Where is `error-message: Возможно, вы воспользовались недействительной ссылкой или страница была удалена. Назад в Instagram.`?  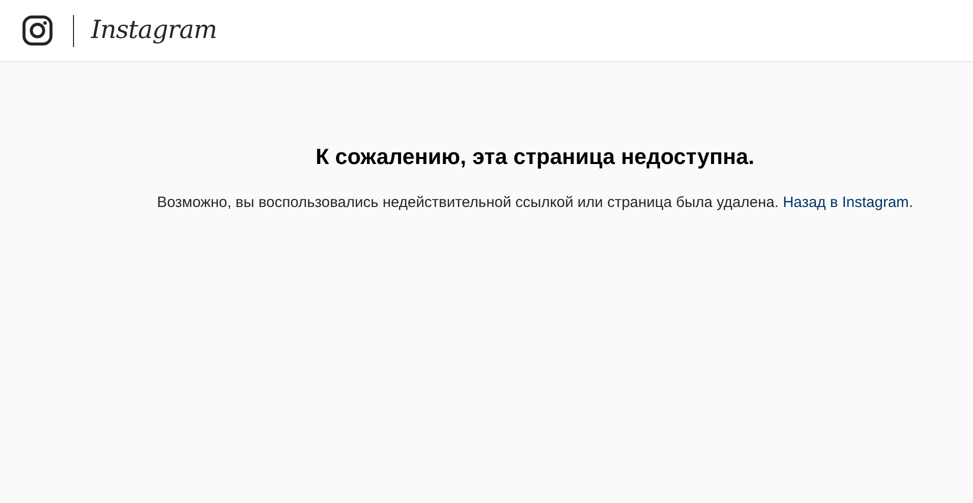 error-message: Возможно, вы воспользовались недействительной ссылкой или страница была удалена. Назад в Instagram. is located at coordinates (535, 202).